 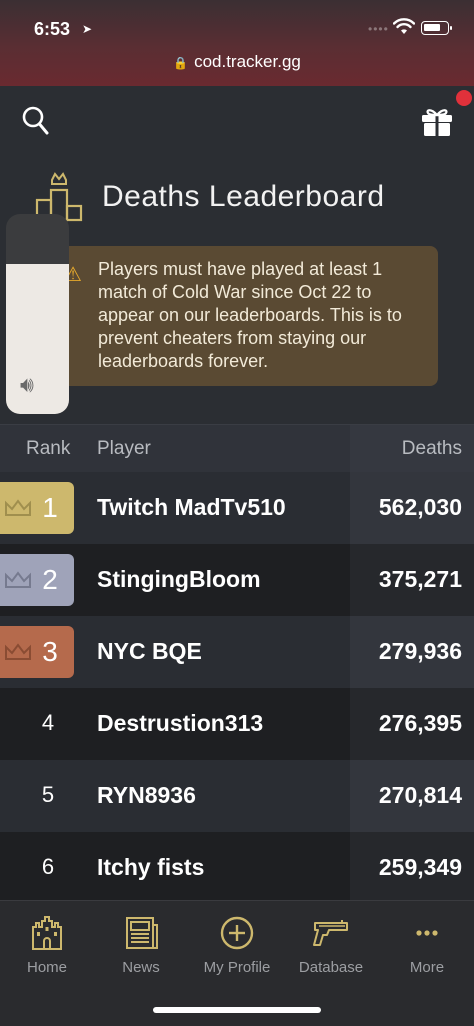 What do you see at coordinates (427, 933) in the screenshot?
I see `more-icon` at bounding box center [427, 933].